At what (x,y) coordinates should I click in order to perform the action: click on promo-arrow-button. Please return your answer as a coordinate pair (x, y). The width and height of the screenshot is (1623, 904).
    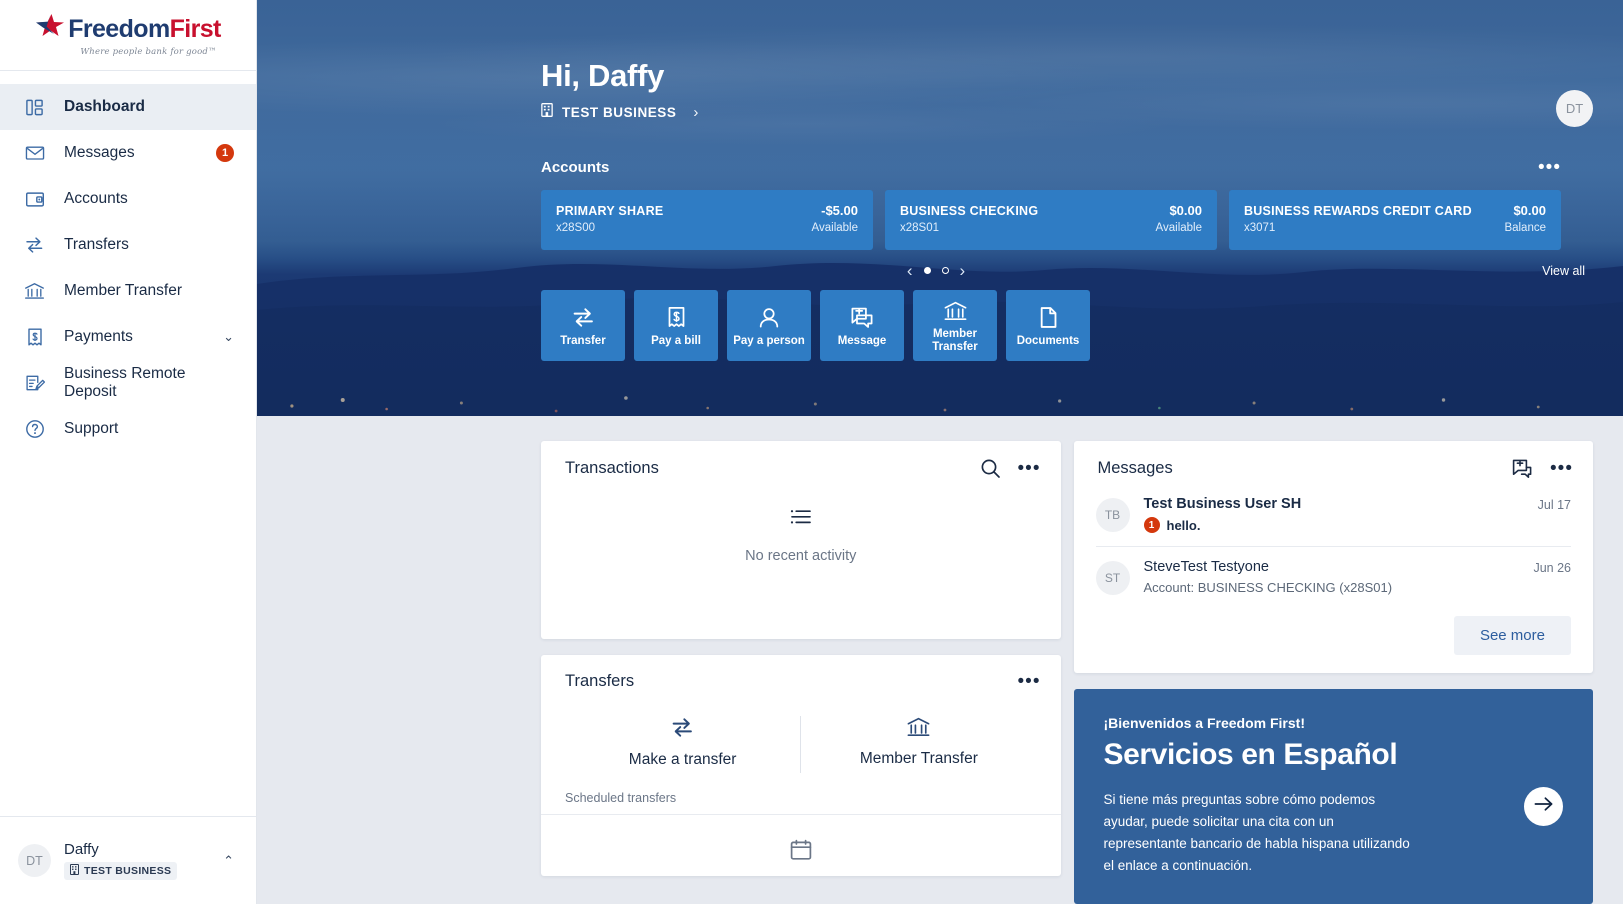
    Looking at the image, I should click on (1543, 807).